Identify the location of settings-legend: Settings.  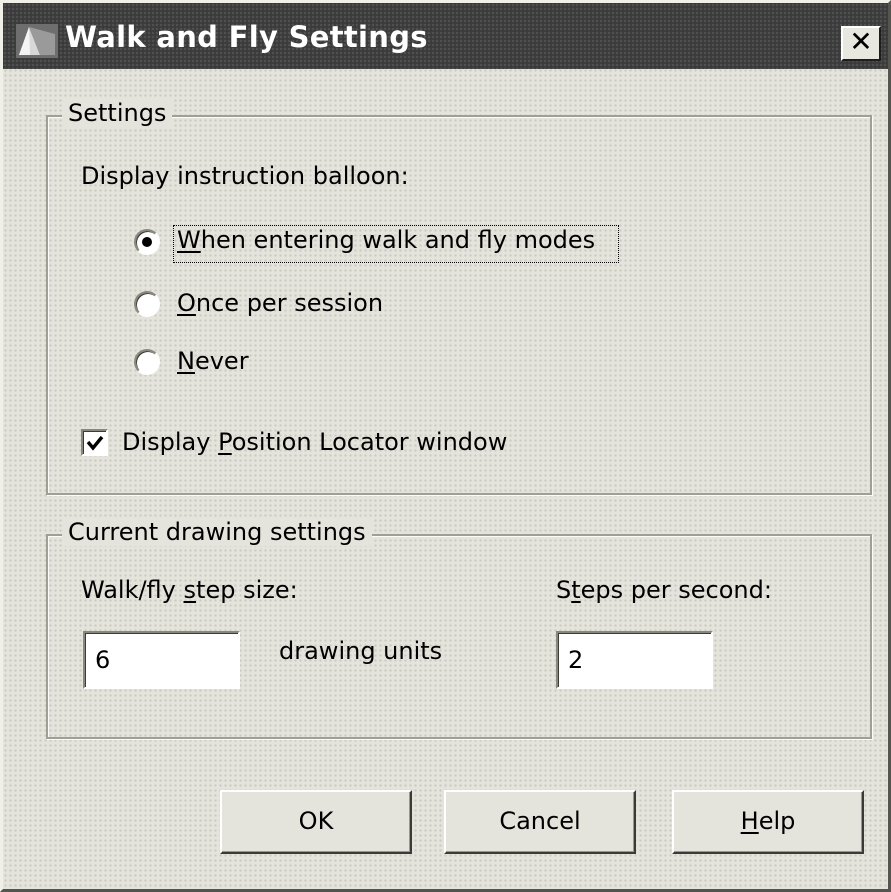
(117, 113).